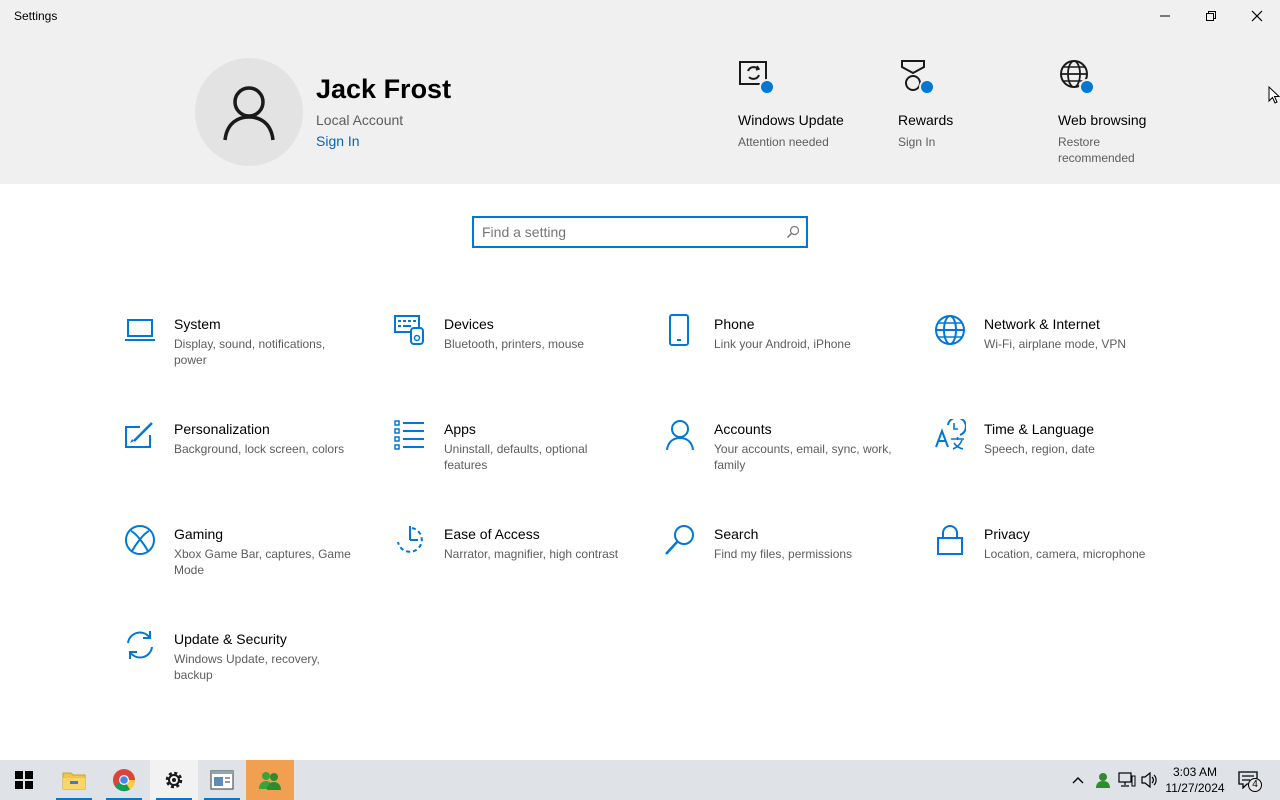 The image size is (1280, 800). I want to click on category-devices: Devices Bluetooth, printers, mouse, so click(514, 354).